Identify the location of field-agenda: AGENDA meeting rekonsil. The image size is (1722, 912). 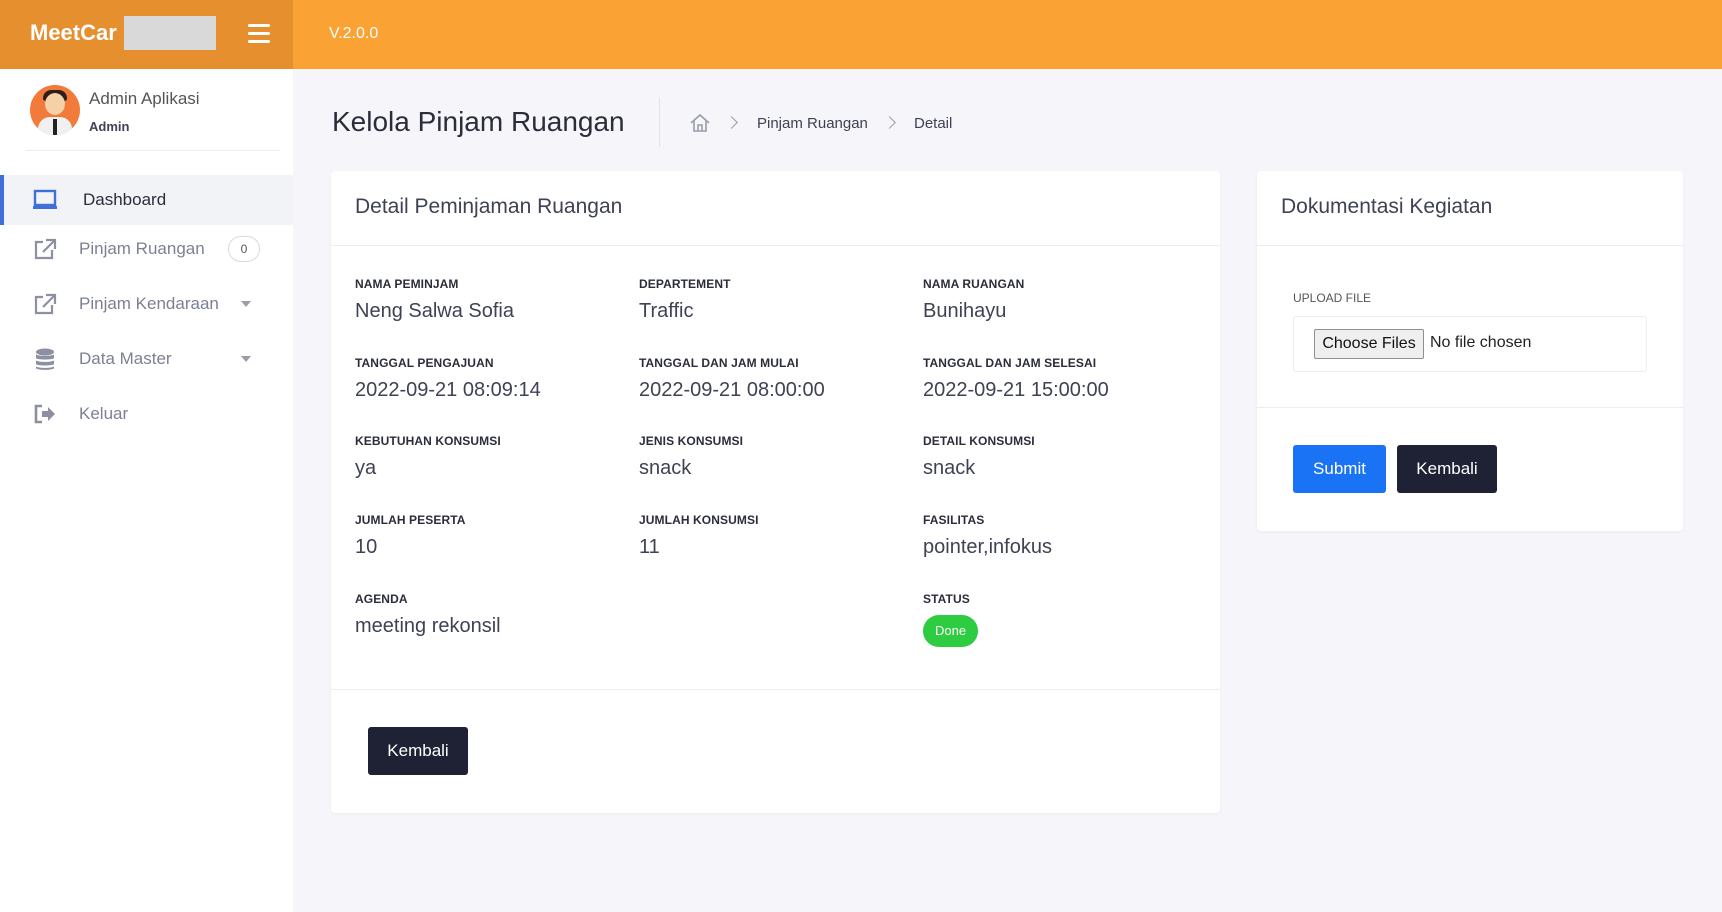
(490, 615).